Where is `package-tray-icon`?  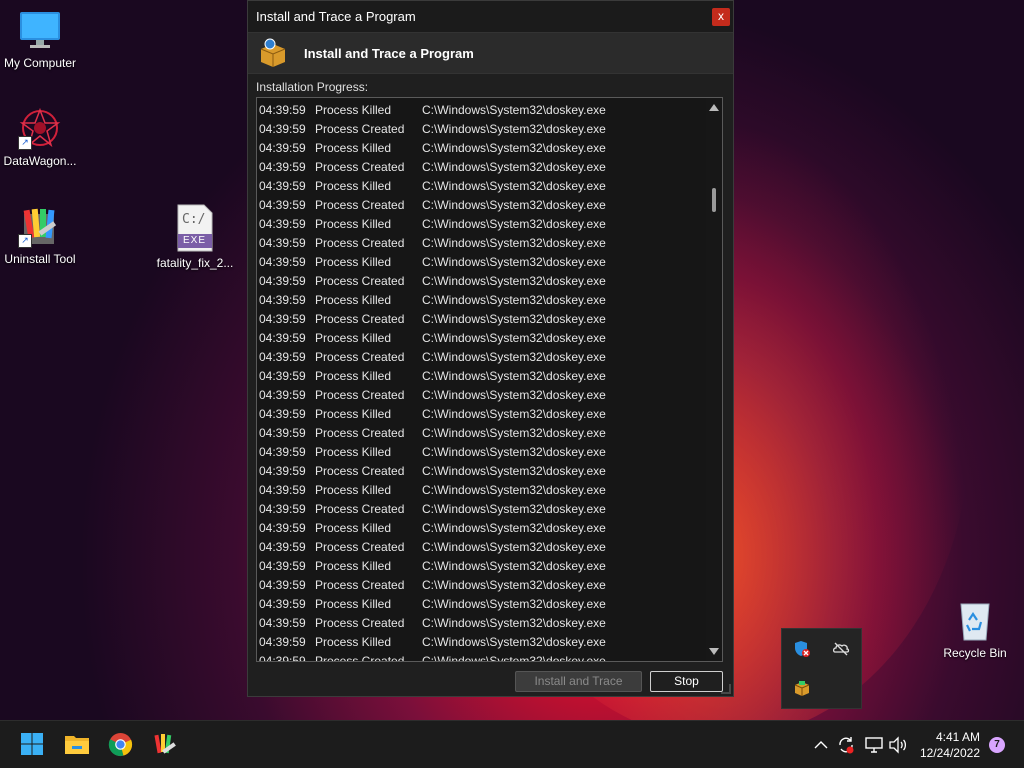 package-tray-icon is located at coordinates (802, 688).